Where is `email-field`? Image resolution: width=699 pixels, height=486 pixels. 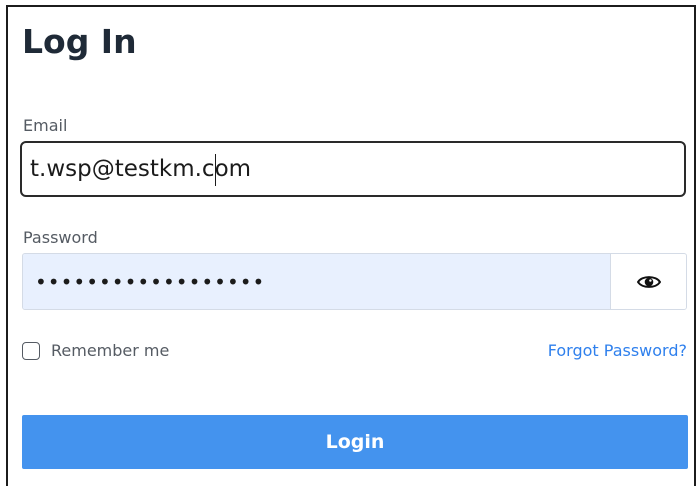
email-field is located at coordinates (353, 169).